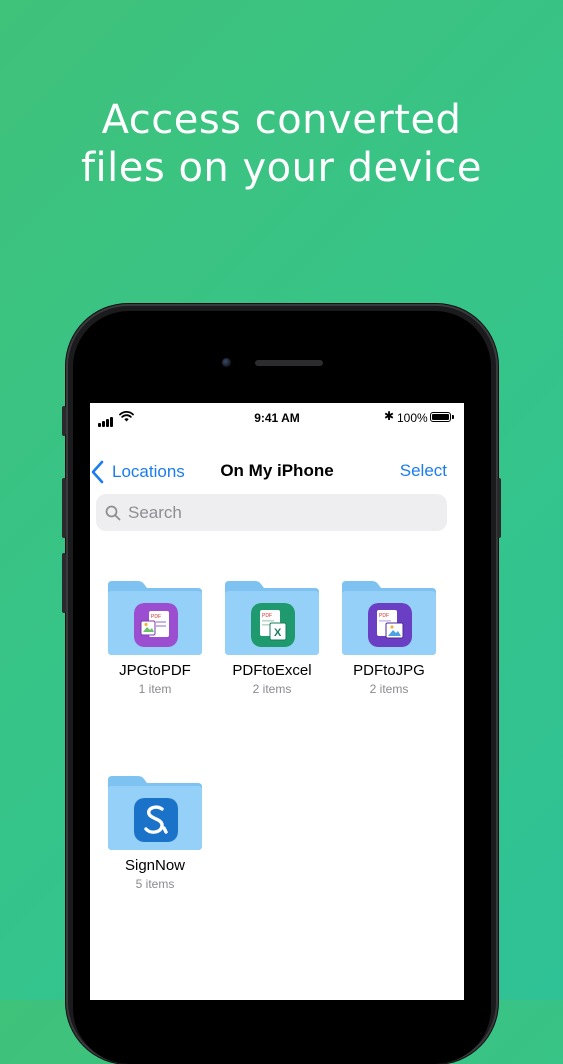 The width and height of the screenshot is (563, 1064). Describe the element at coordinates (278, 633) in the screenshot. I see `svg-text: X` at that location.